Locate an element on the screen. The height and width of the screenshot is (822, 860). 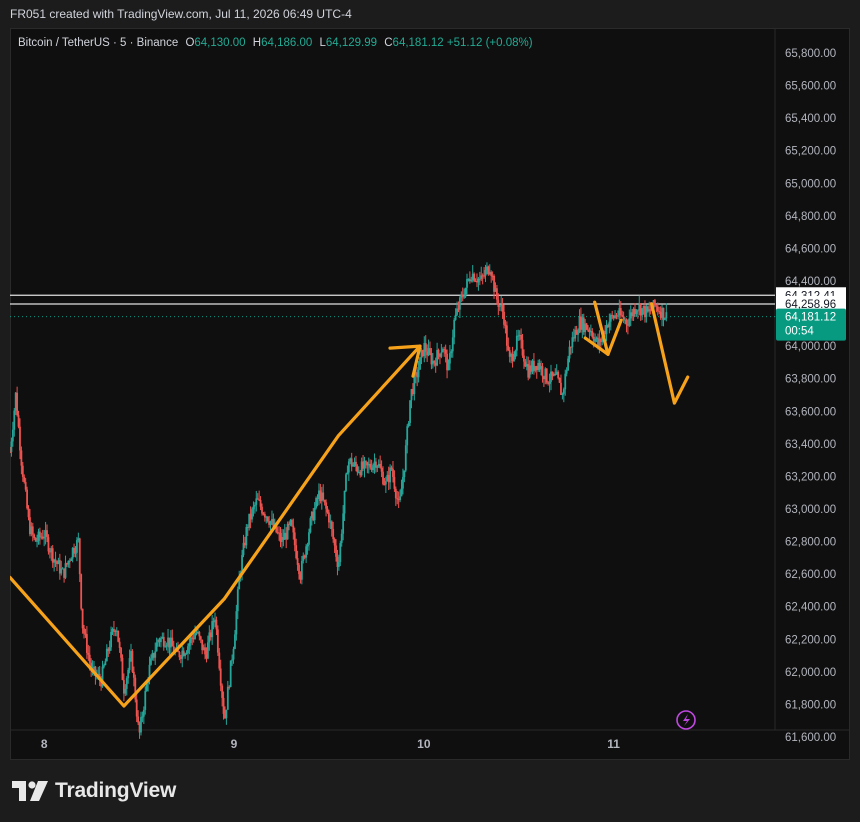
y-tick-label: 64,800.00 is located at coordinates (810, 217).